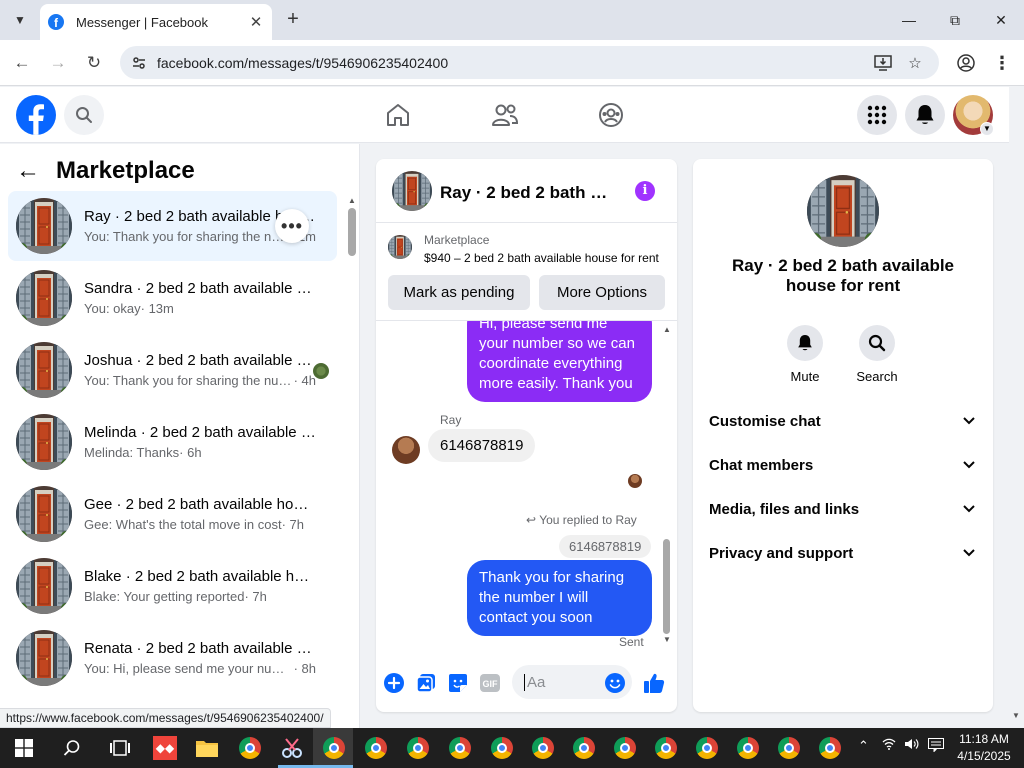 Image resolution: width=1024 pixels, height=768 pixels. Describe the element at coordinates (955, 20) in the screenshot. I see `restore-window-icon: ⧉` at that location.